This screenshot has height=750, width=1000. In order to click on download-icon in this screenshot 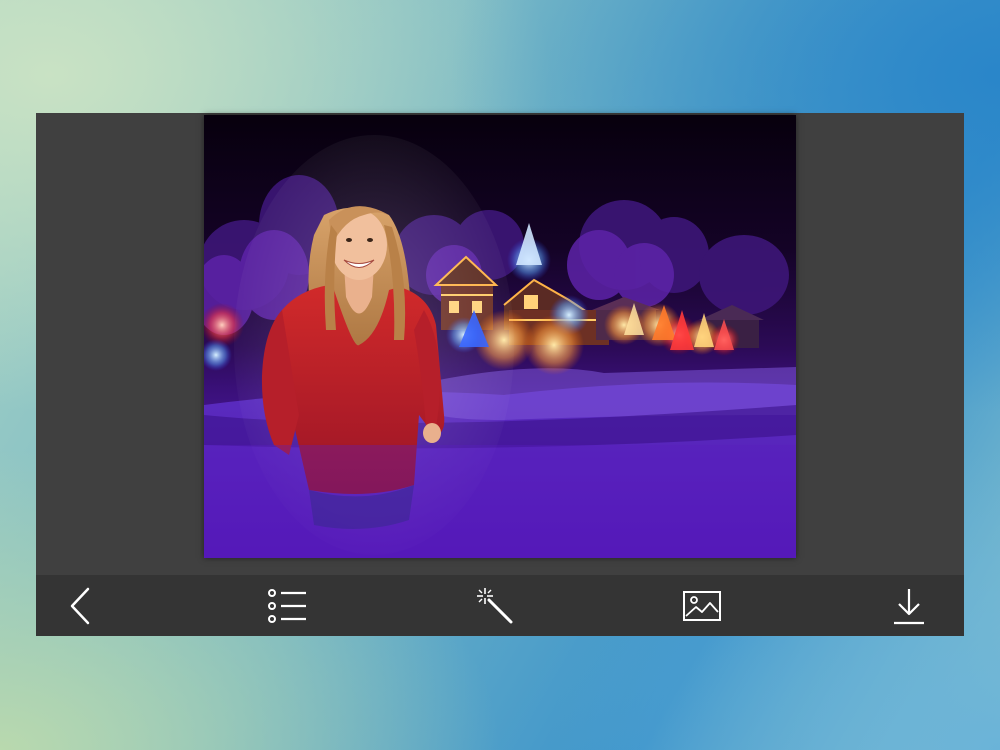, I will do `click(909, 606)`.